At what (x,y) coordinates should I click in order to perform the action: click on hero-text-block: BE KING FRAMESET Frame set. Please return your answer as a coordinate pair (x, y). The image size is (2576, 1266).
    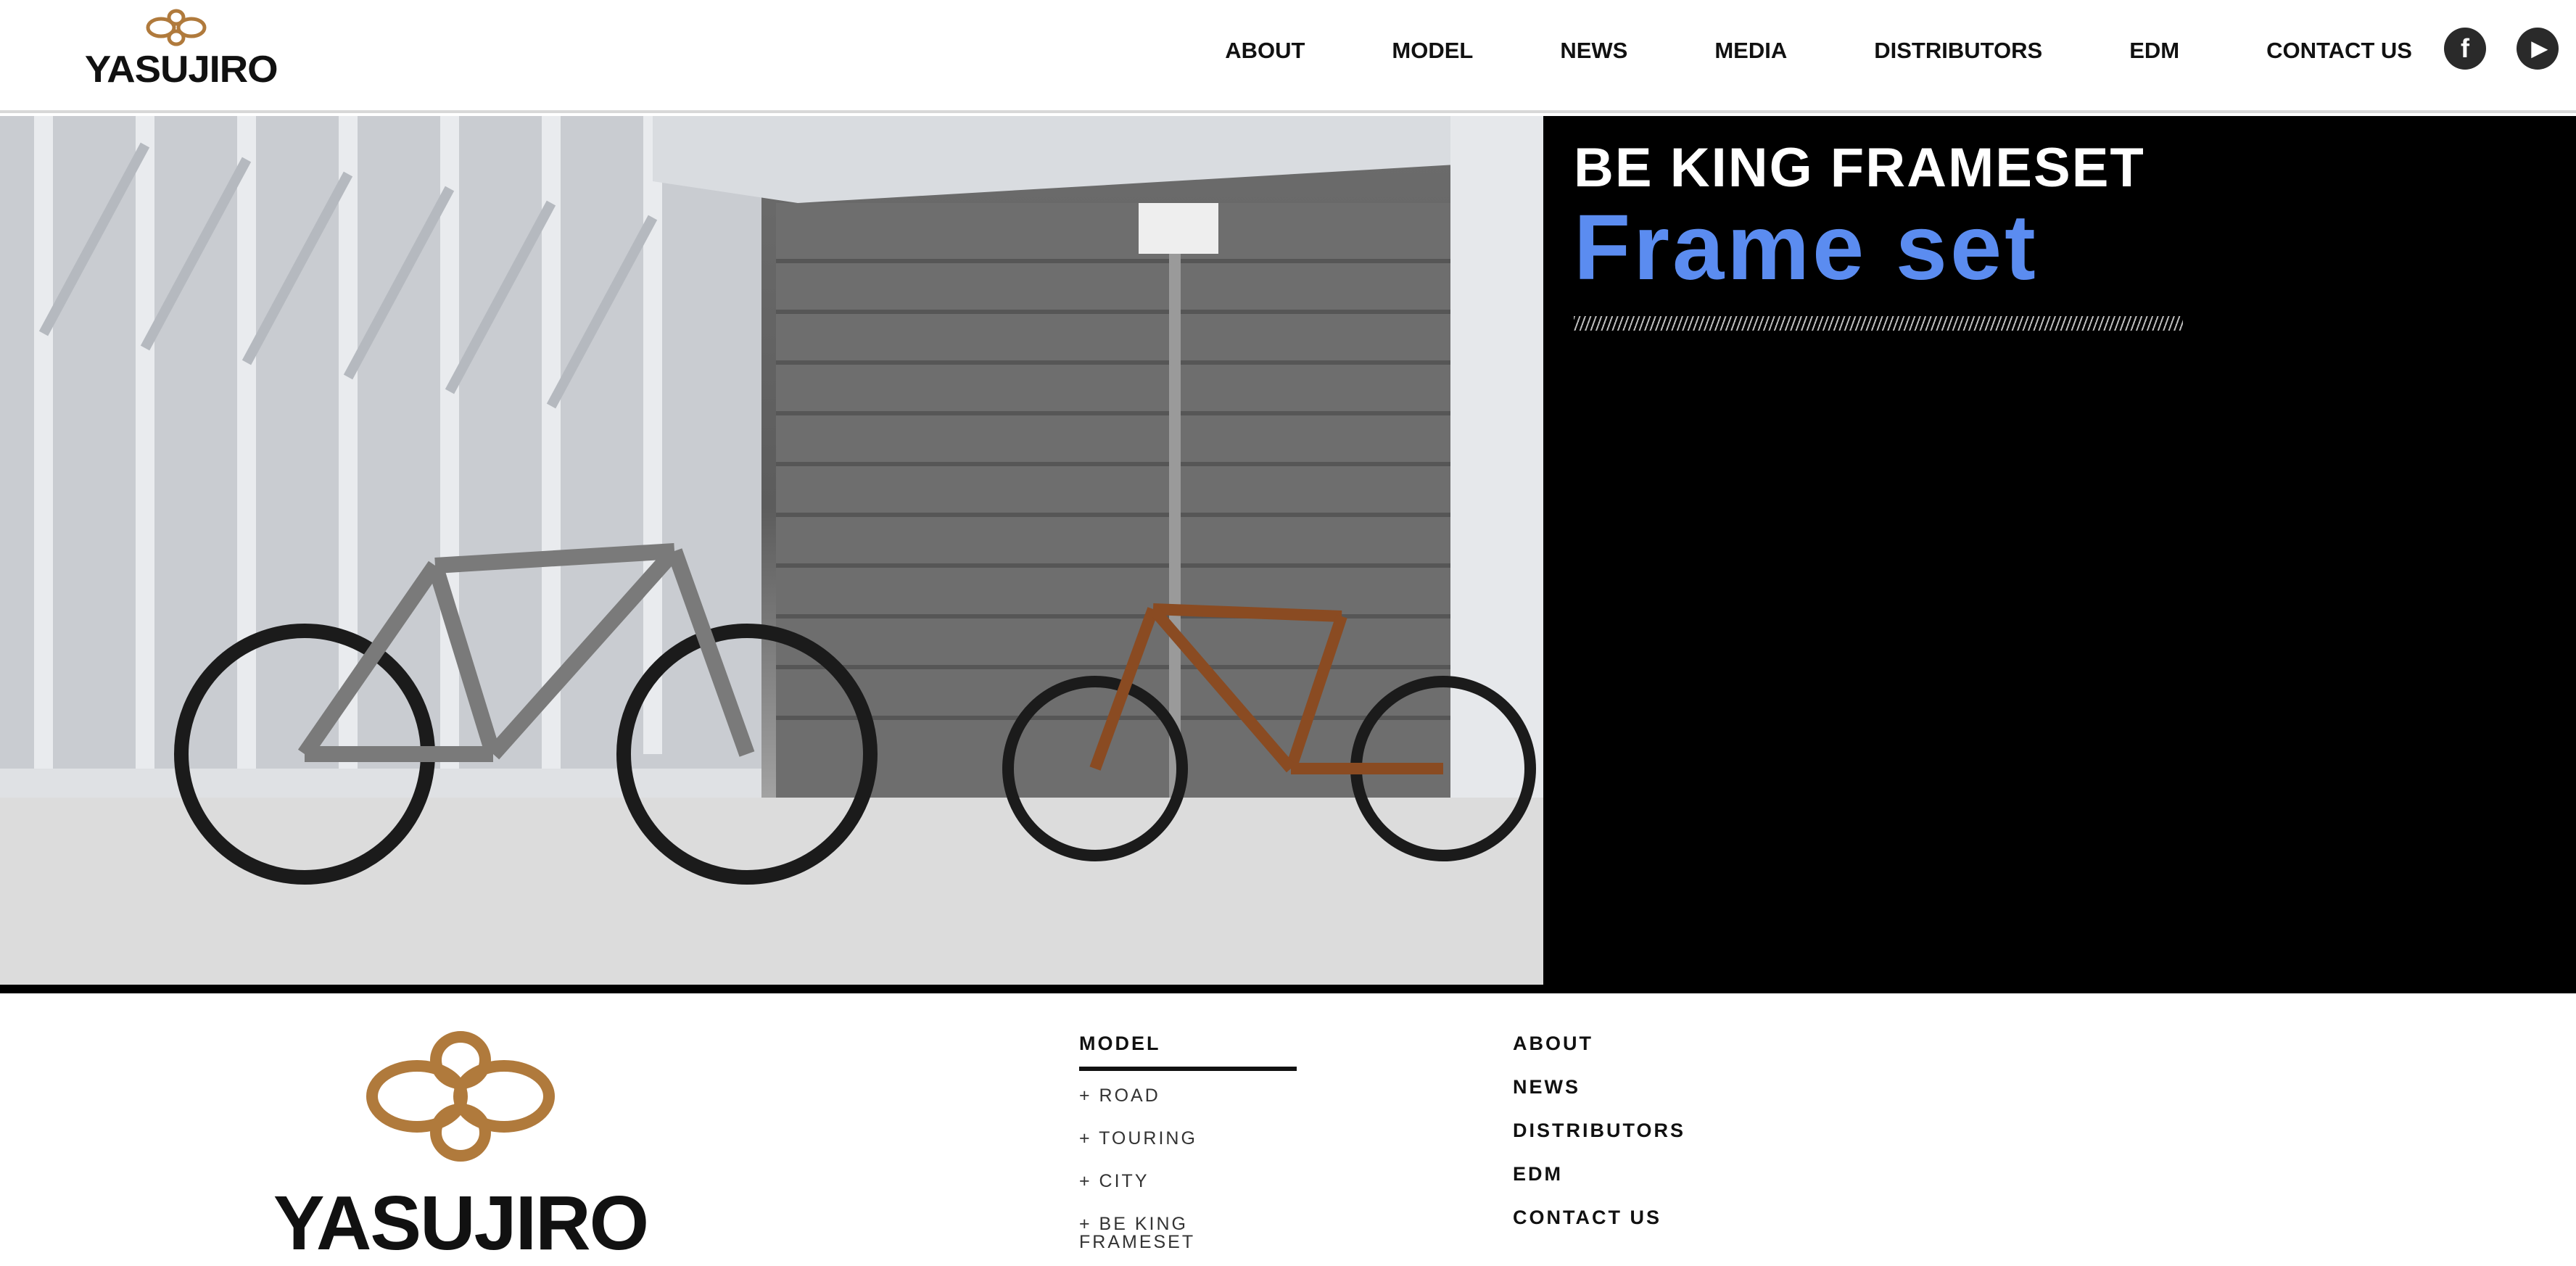
    Looking at the image, I should click on (1879, 236).